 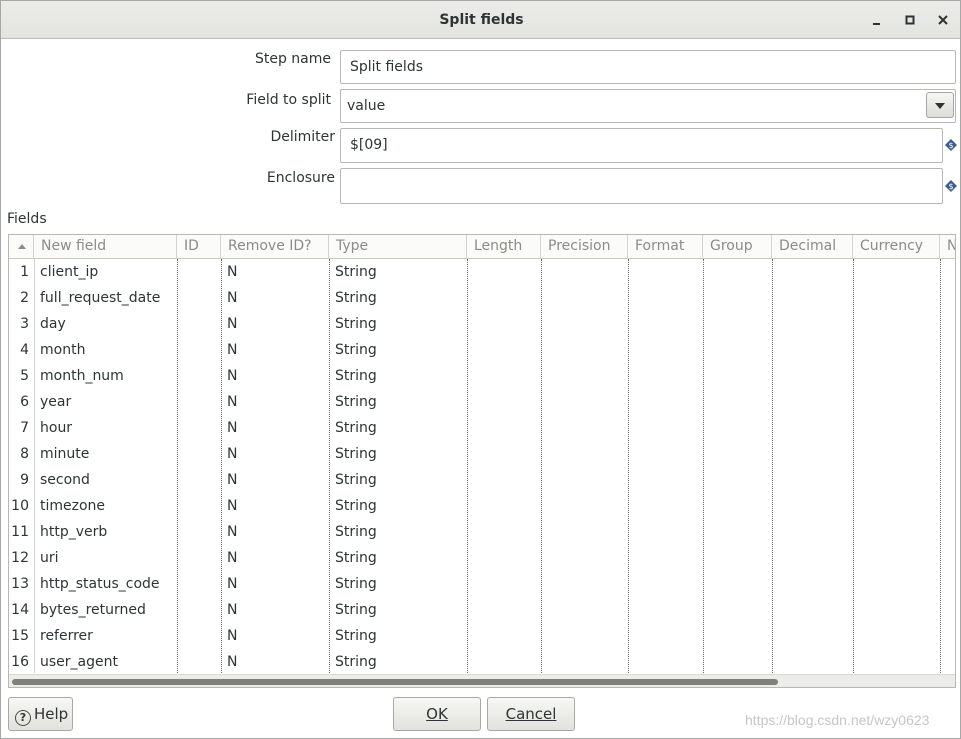 I want to click on table-row: 12 uri N String, so click(x=482, y=559).